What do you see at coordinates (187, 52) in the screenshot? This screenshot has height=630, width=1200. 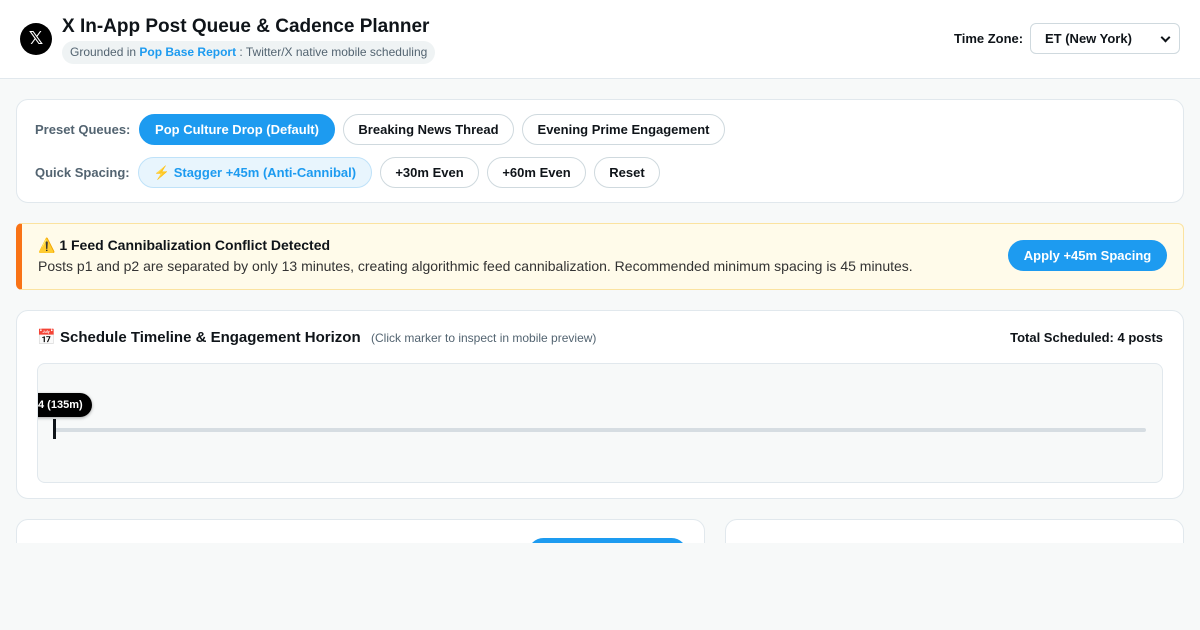 I see `source-link: Pop Base Report` at bounding box center [187, 52].